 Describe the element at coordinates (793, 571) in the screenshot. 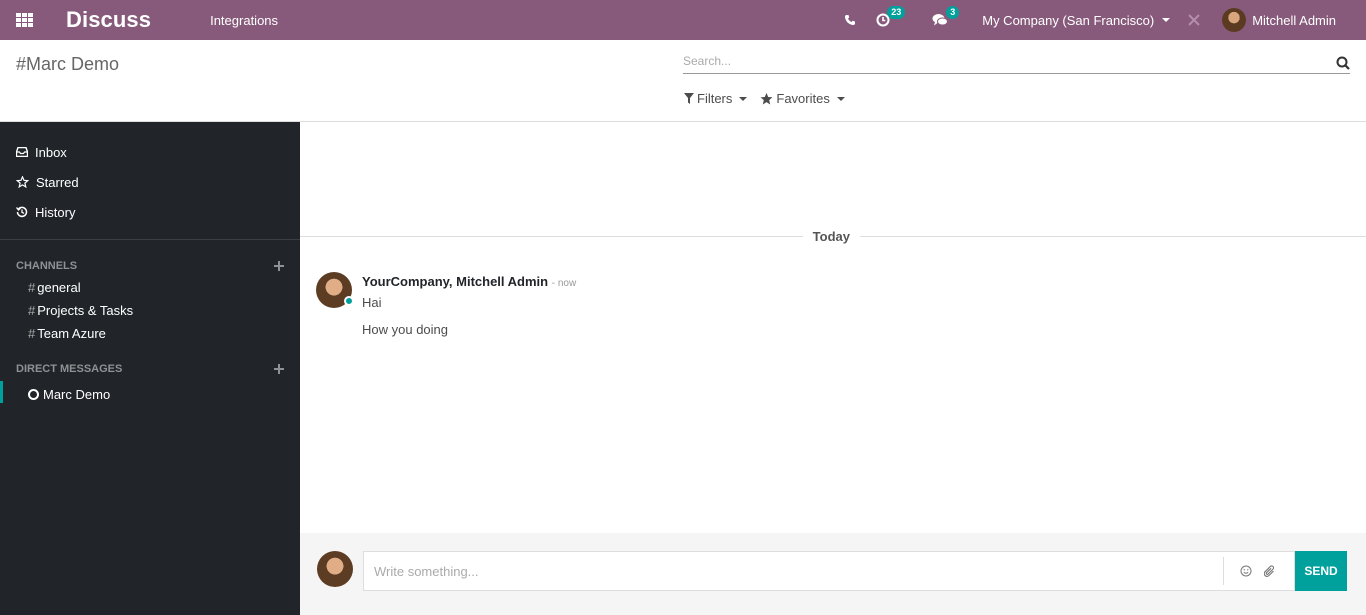

I see `message-input` at that location.